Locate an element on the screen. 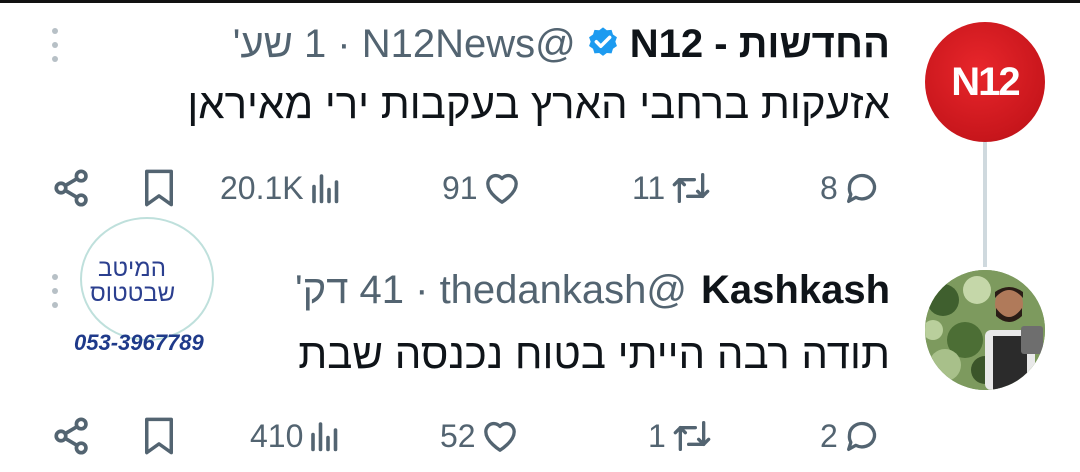 Image resolution: width=1080 pixels, height=472 pixels. reply-count: 8 is located at coordinates (829, 187).